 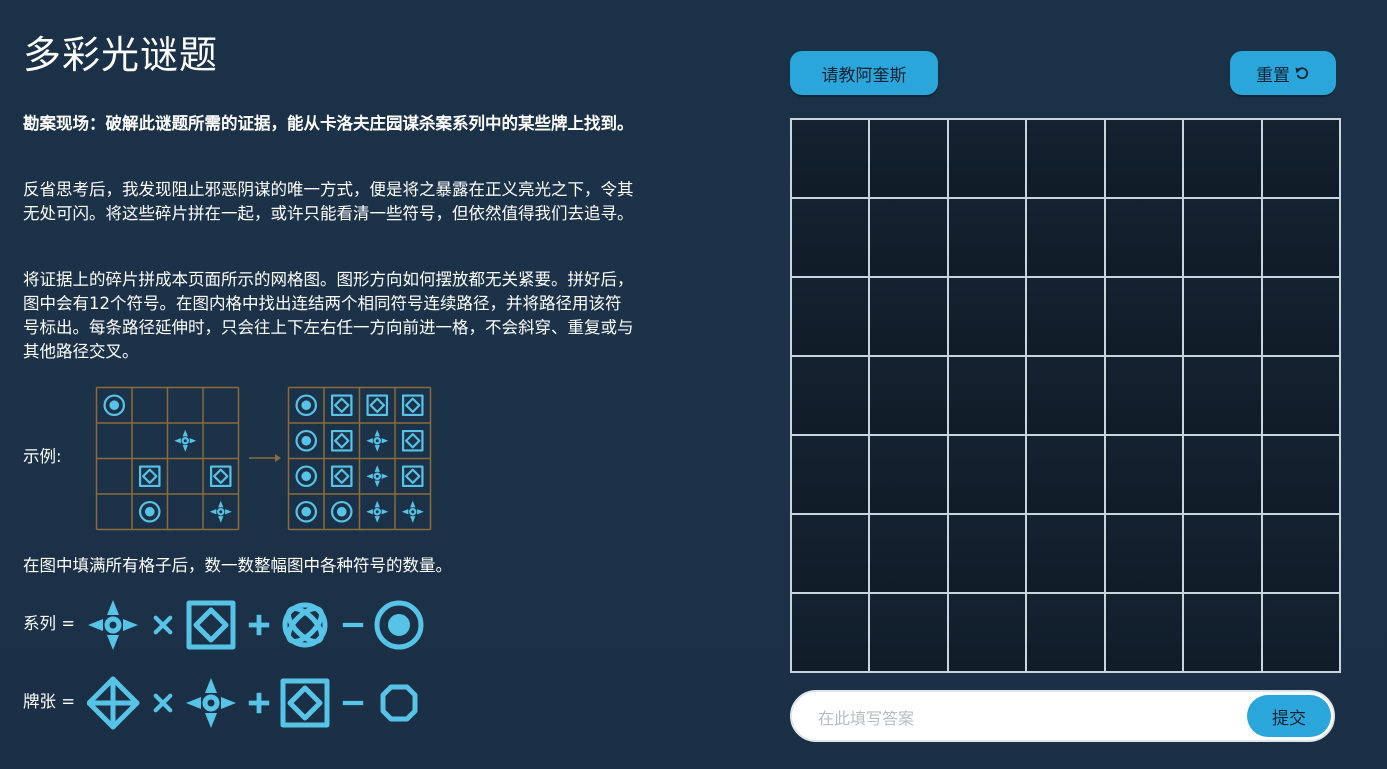 What do you see at coordinates (237, 565) in the screenshot?
I see `count-paragraph: 在图中填满所有格子后，数一数整幅图中各种符号的数量。` at bounding box center [237, 565].